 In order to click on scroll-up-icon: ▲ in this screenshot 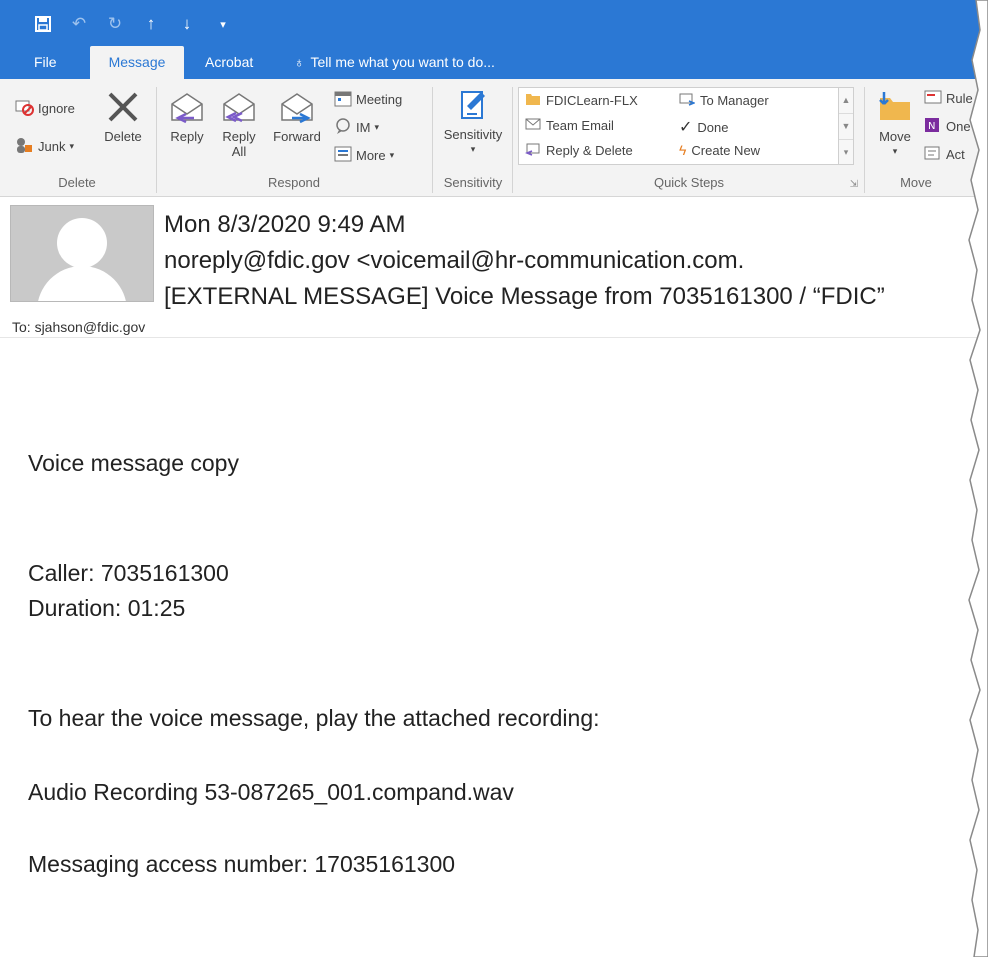, I will do `click(846, 101)`.